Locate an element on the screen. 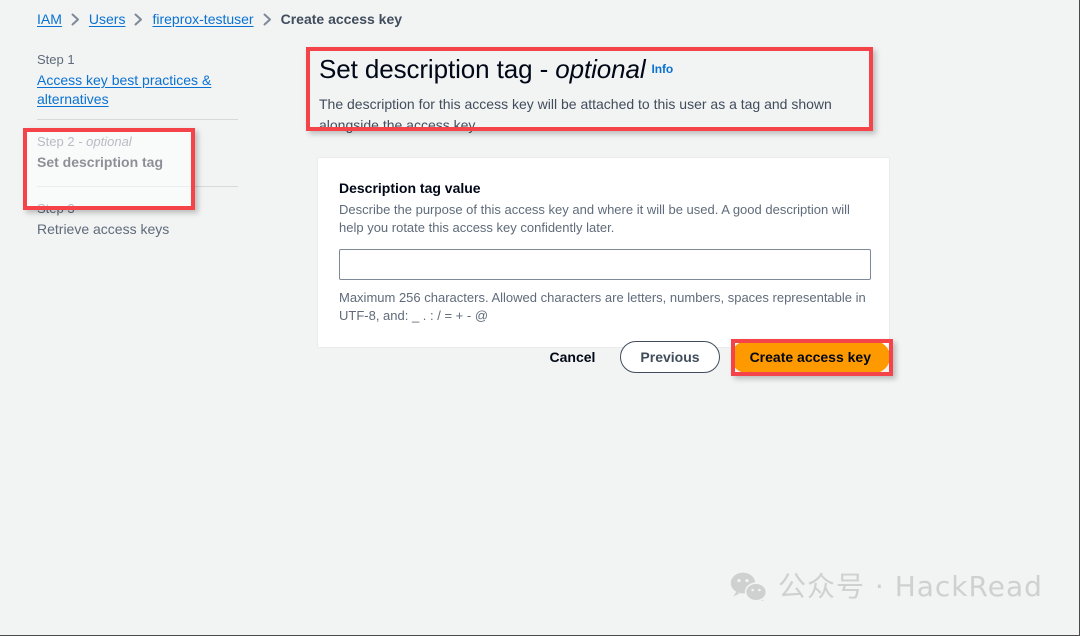  previous-button: Previous is located at coordinates (670, 357).